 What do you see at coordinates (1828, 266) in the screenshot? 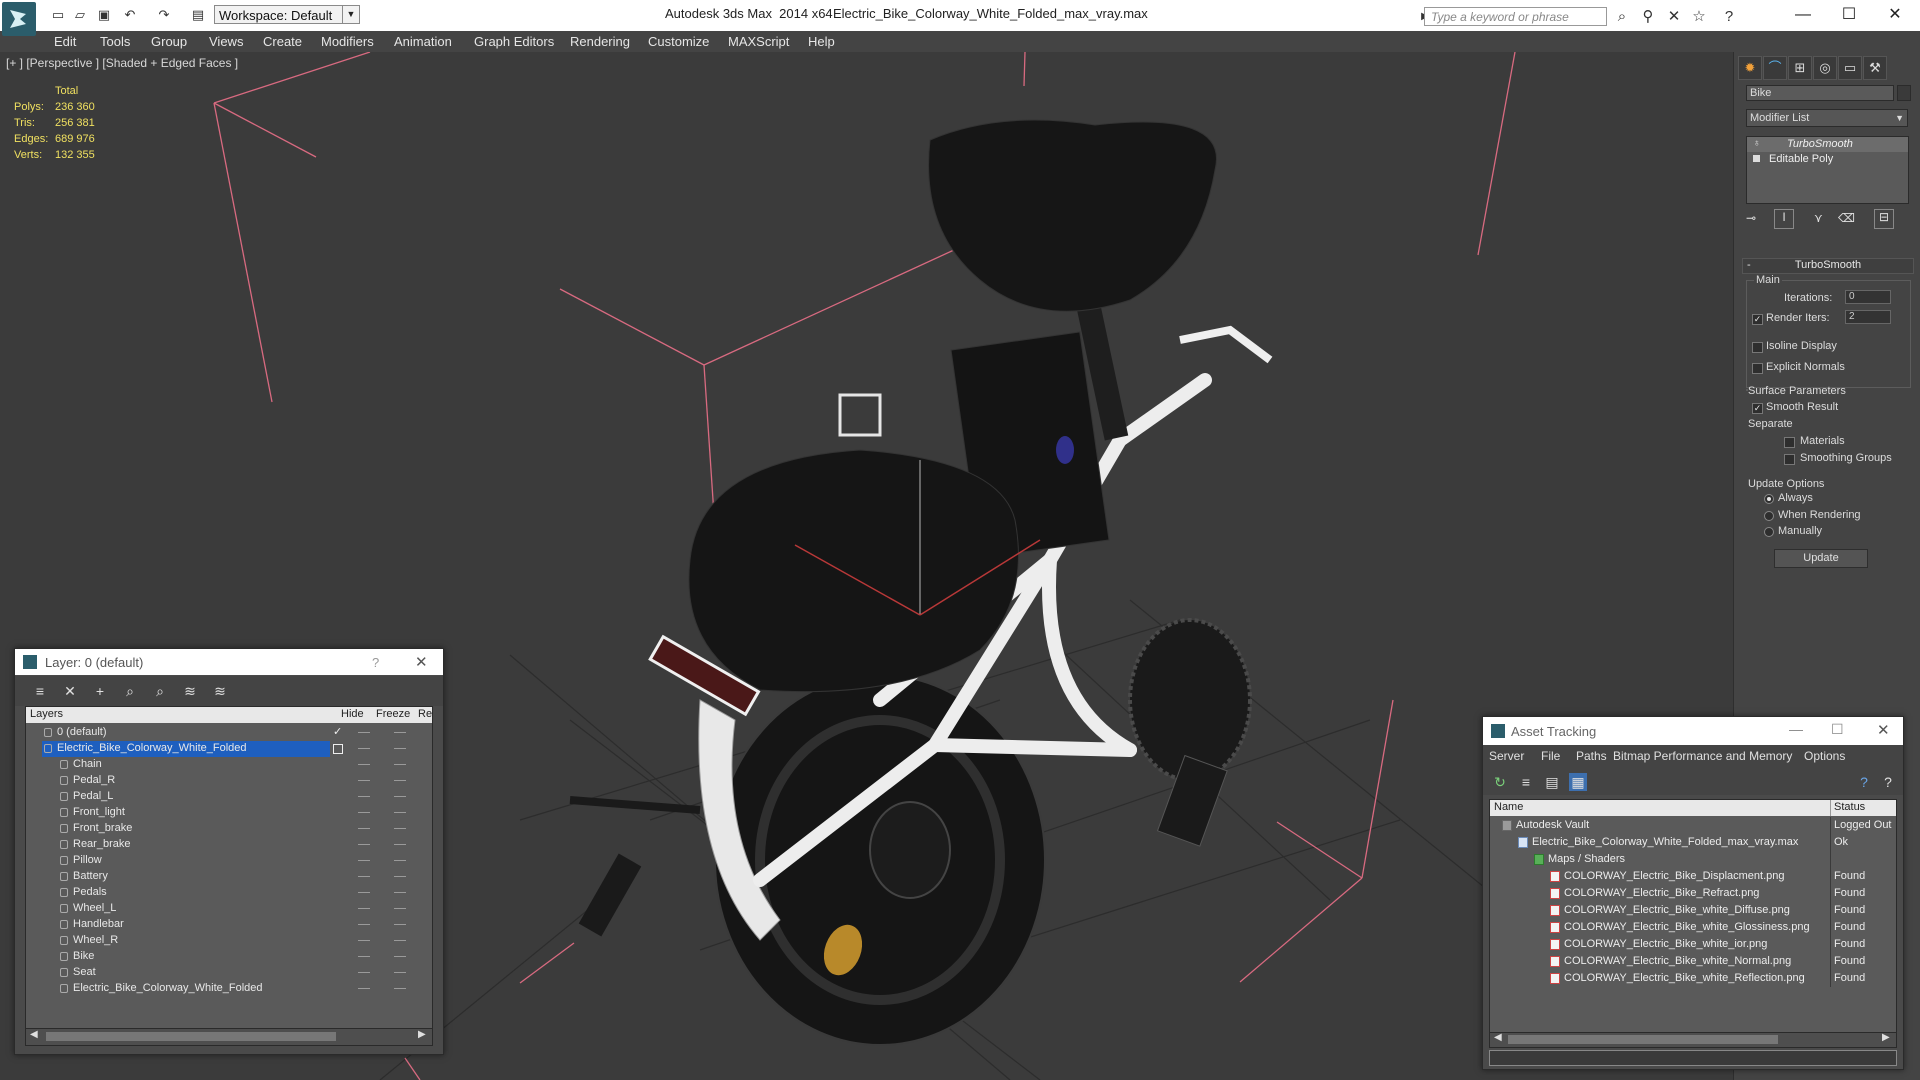
I see `turbosmooth-rollout-header: - TurboSmooth` at bounding box center [1828, 266].